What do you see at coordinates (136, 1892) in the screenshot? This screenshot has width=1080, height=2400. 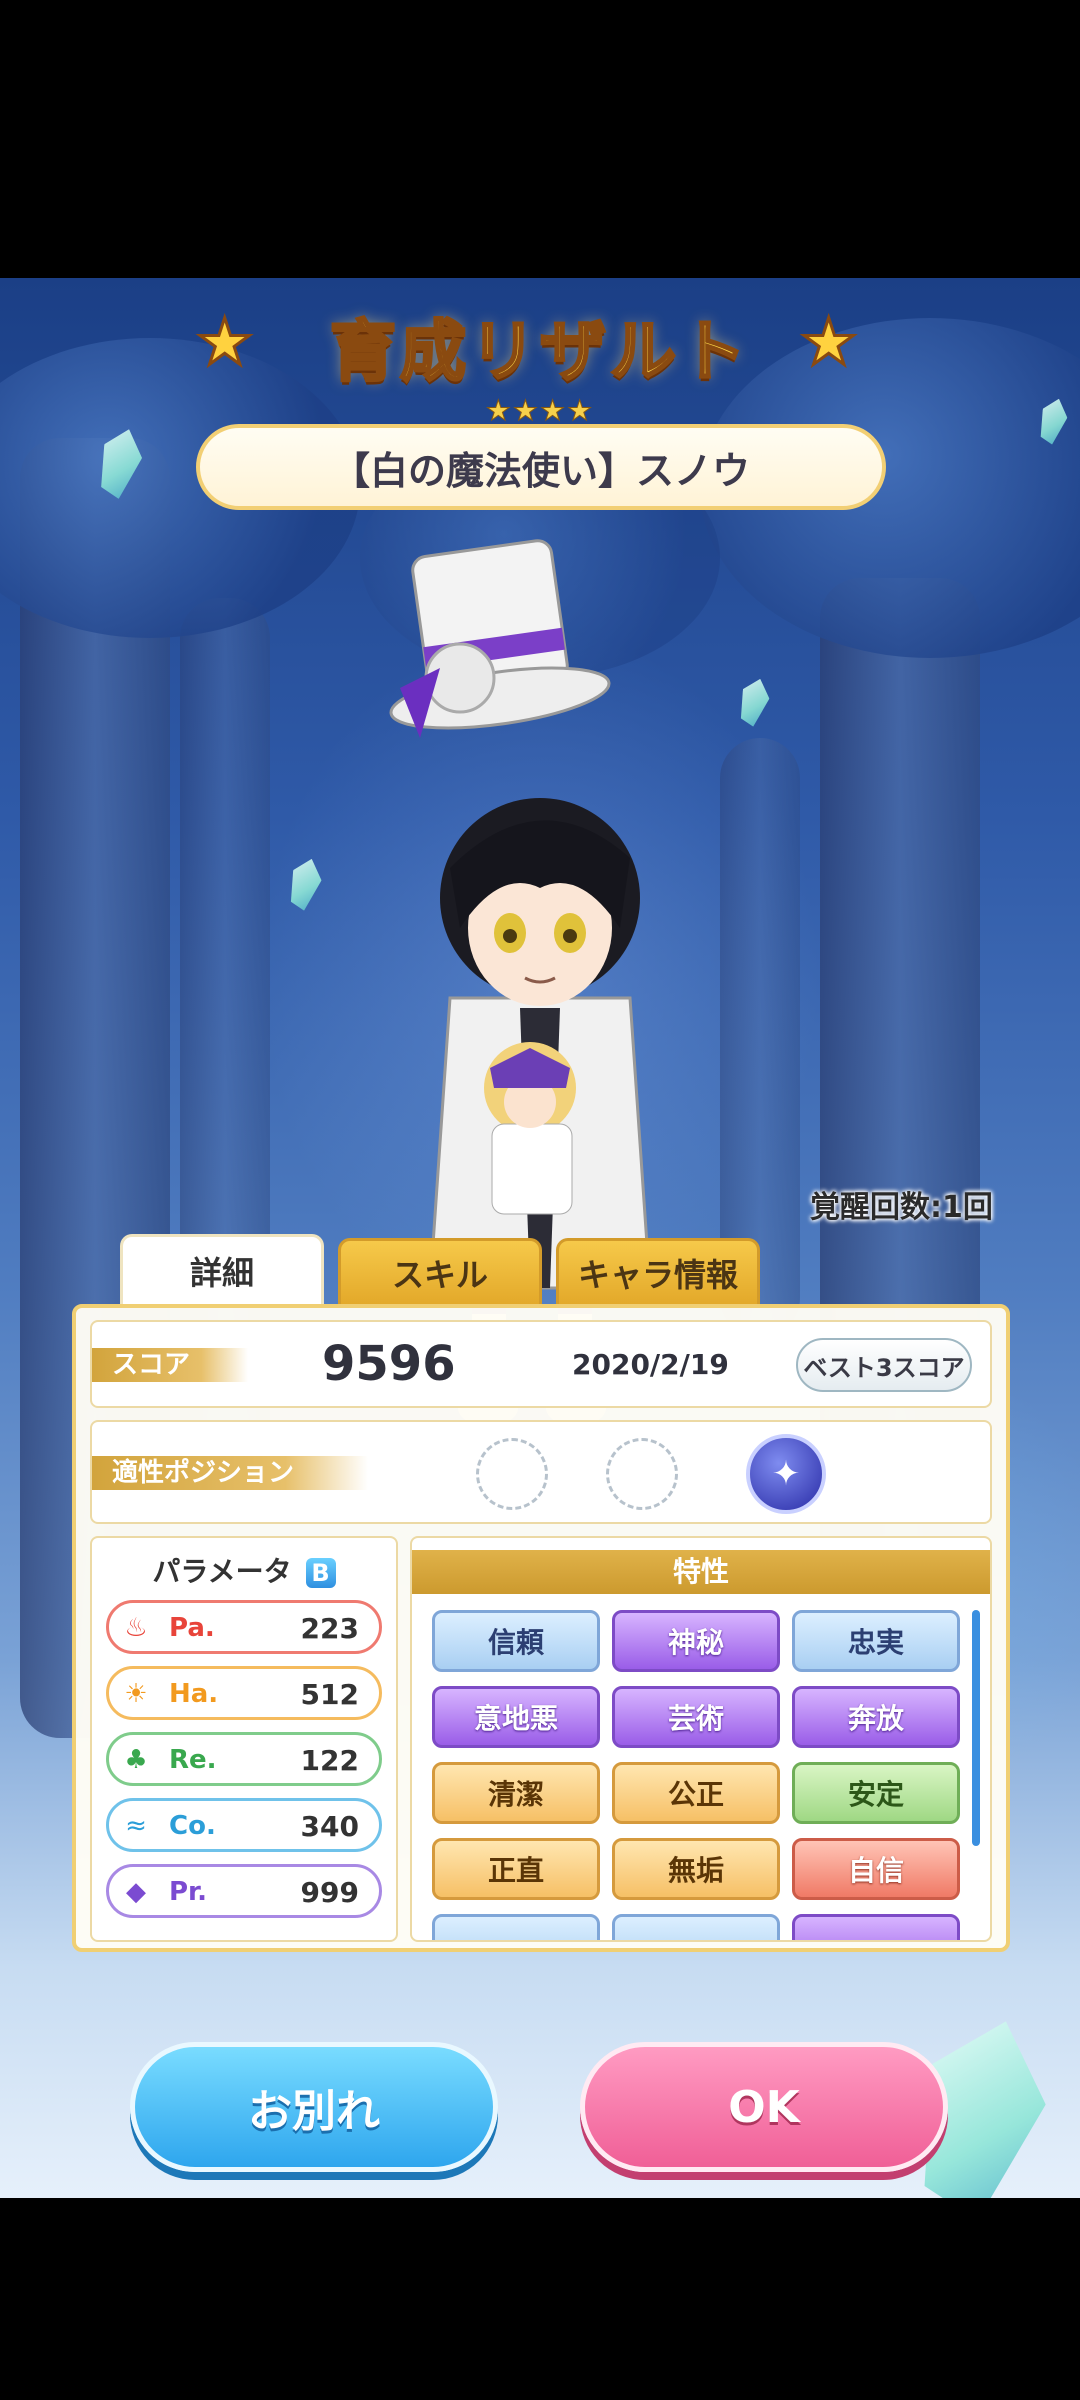 I see `diamond-icon: ◆` at bounding box center [136, 1892].